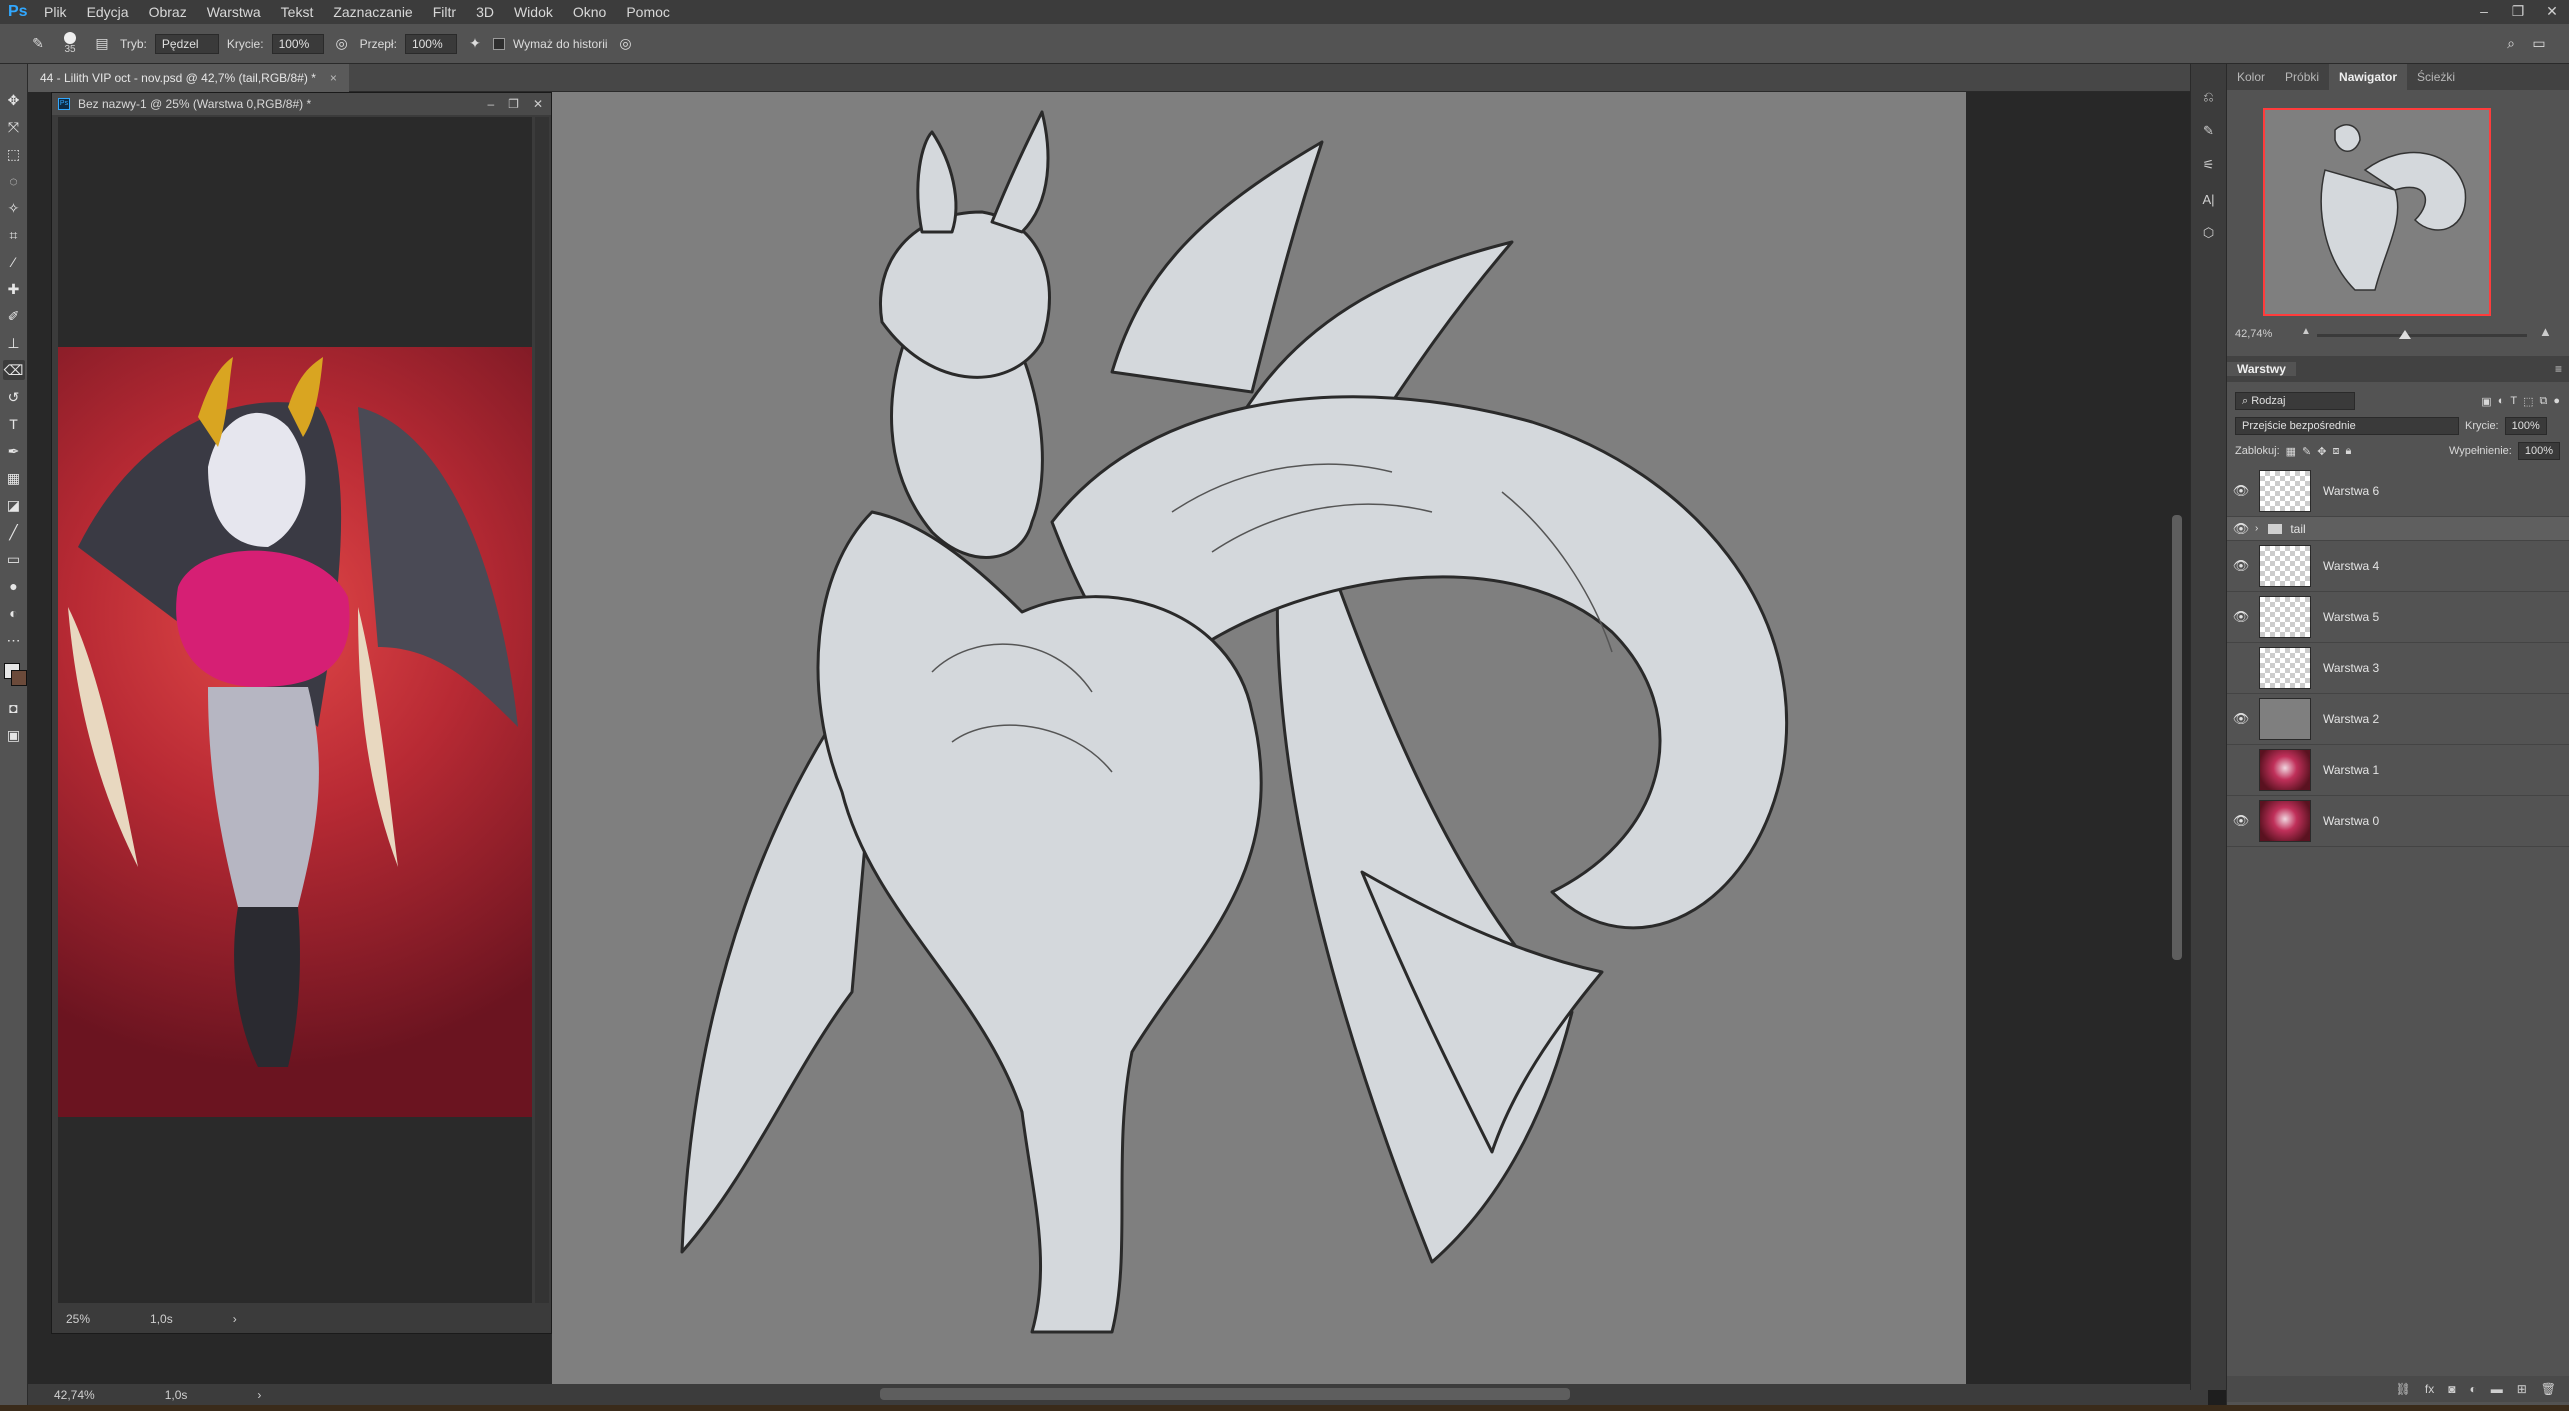 The width and height of the screenshot is (2569, 1411). What do you see at coordinates (55, 12) in the screenshot?
I see `menu-file: Plik` at bounding box center [55, 12].